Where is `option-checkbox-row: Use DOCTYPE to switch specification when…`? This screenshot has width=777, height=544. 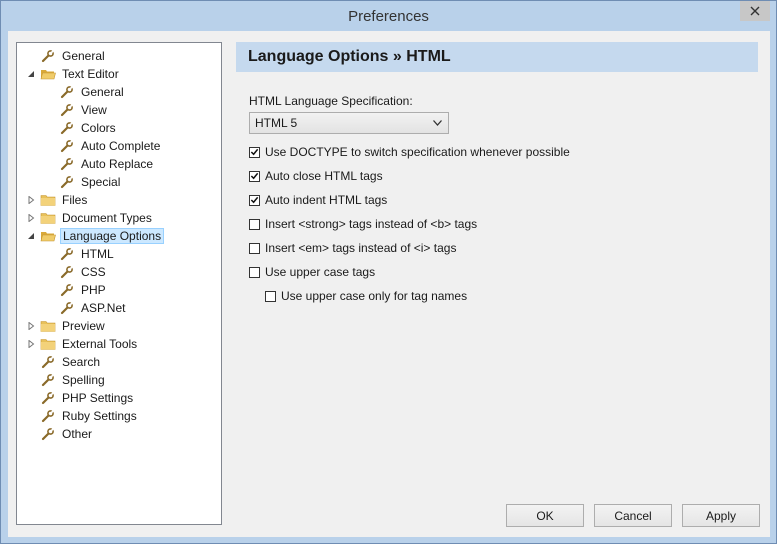
option-checkbox-row: Use DOCTYPE to switch specification when… is located at coordinates (409, 152).